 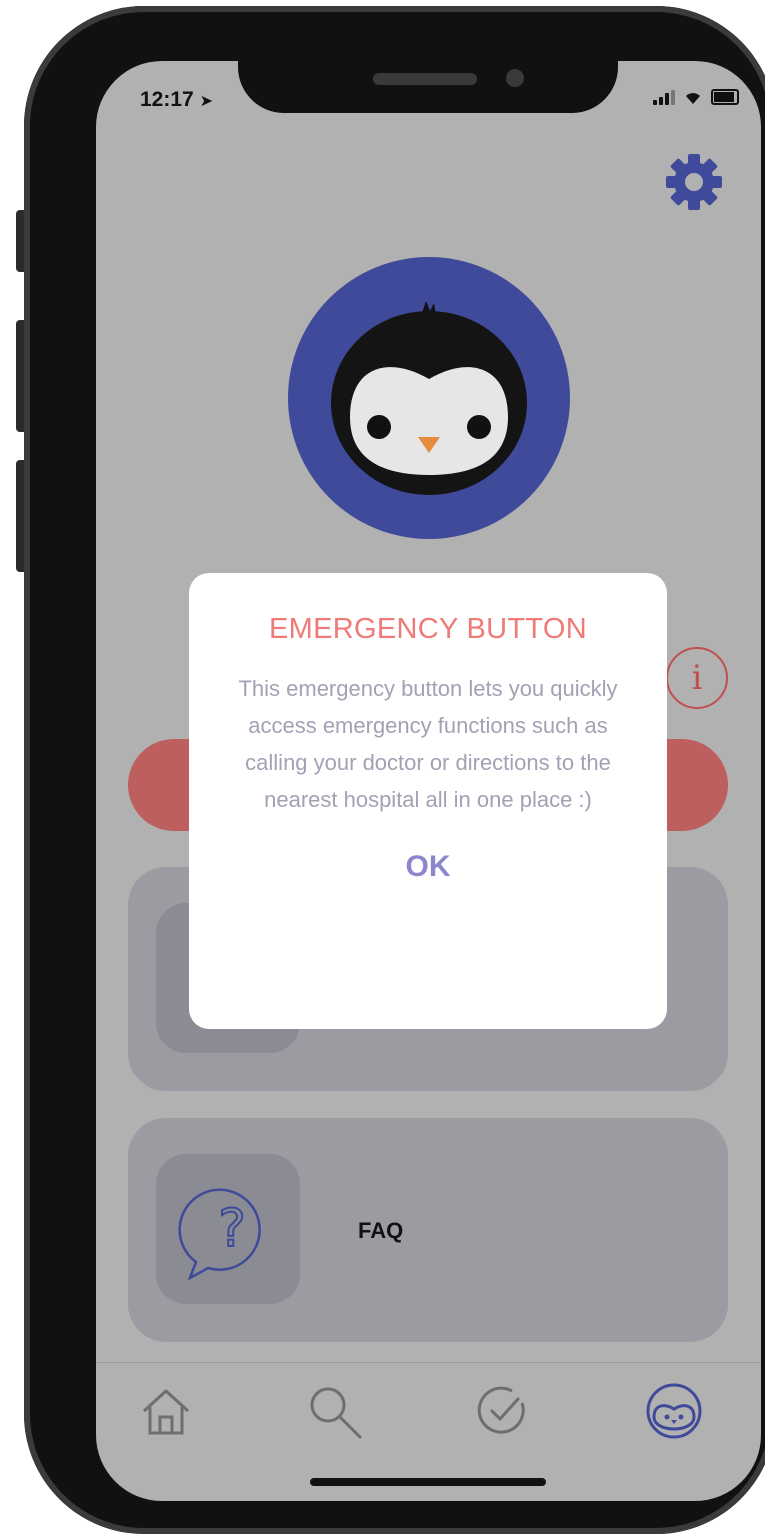 I want to click on faq-label: FAQ, so click(x=381, y=1230).